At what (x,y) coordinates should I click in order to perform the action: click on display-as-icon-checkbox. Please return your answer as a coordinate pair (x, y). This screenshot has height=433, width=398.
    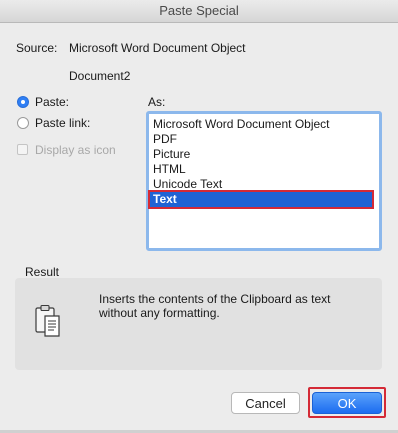
    Looking at the image, I should click on (22, 149).